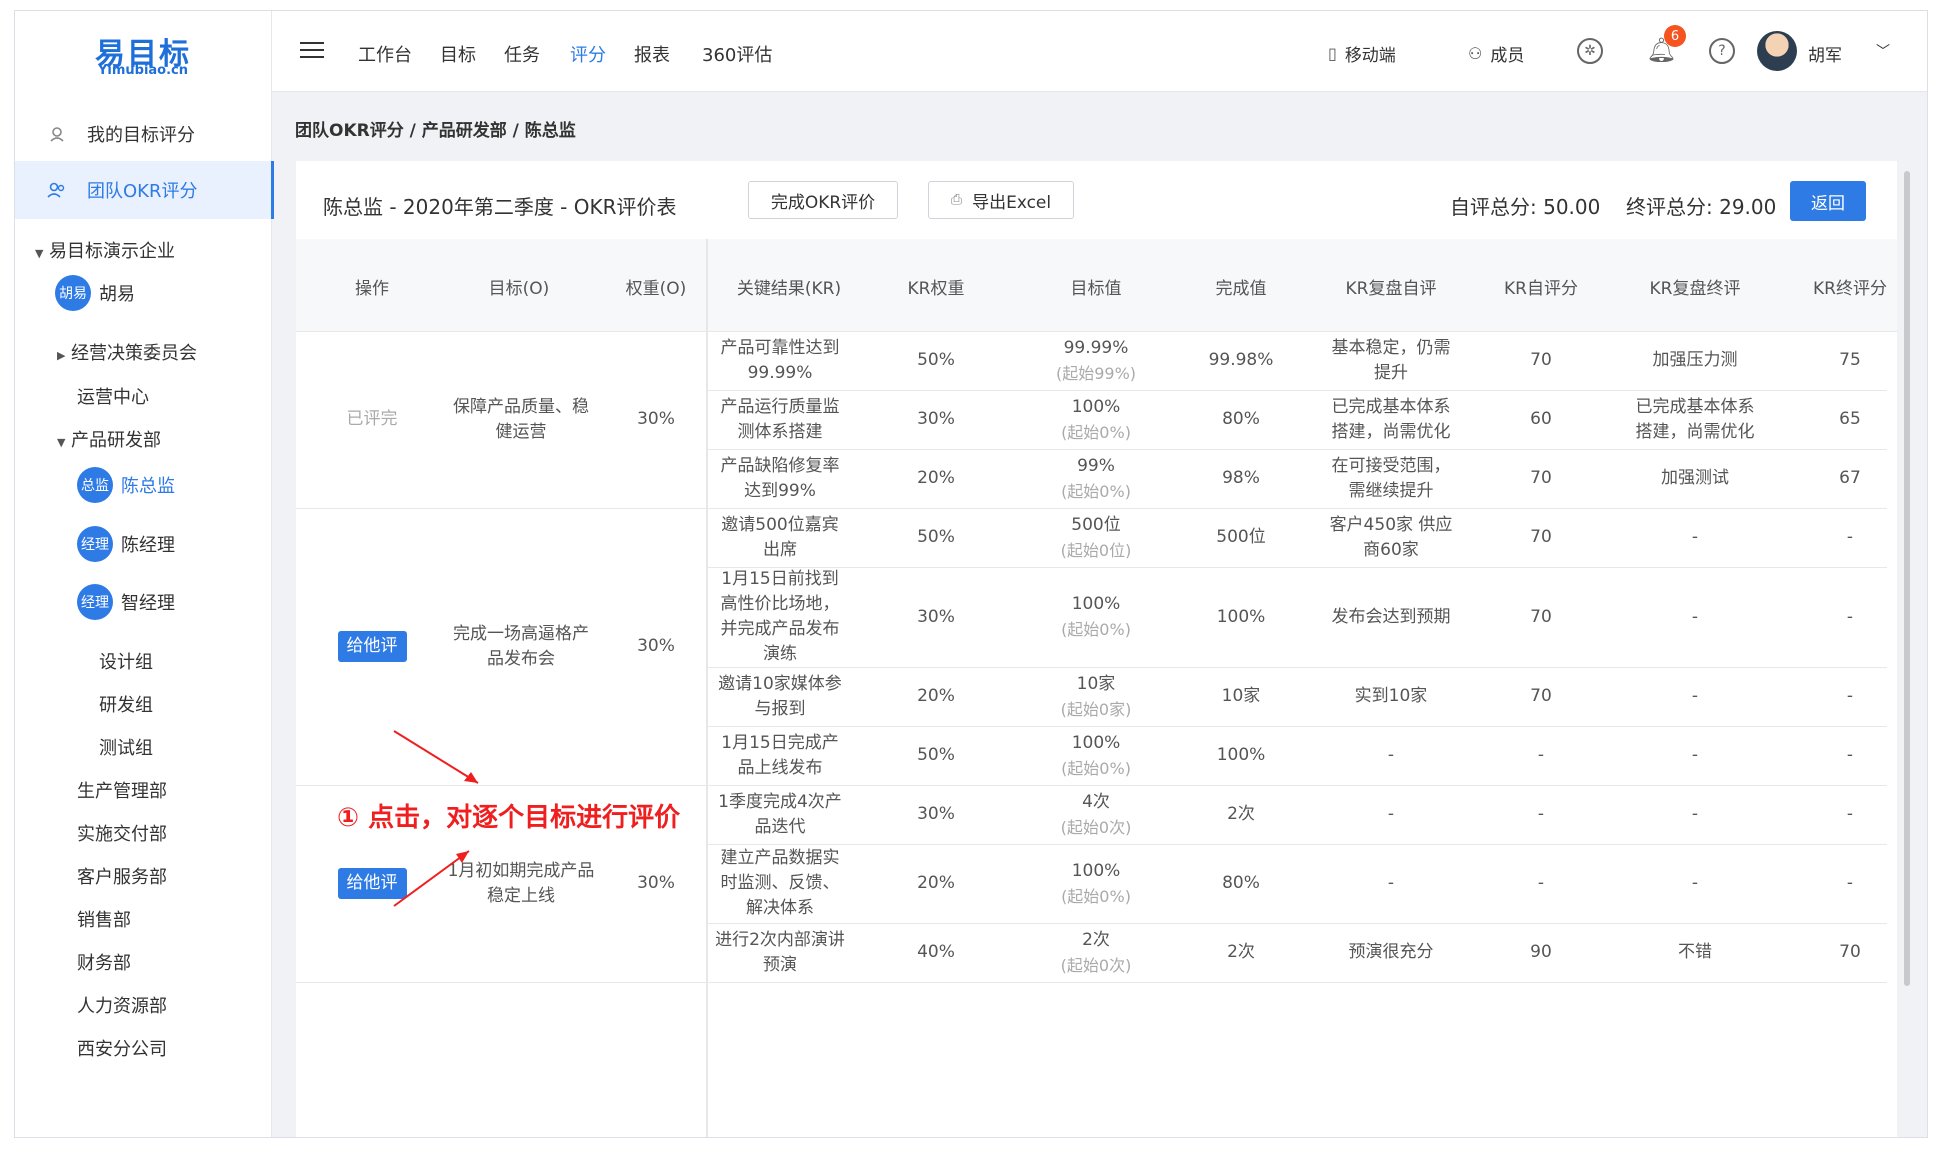 Image resolution: width=1937 pixels, height=1150 pixels. What do you see at coordinates (143, 134) in the screenshot?
I see `sidebar-item-my-score: 我的目标评分` at bounding box center [143, 134].